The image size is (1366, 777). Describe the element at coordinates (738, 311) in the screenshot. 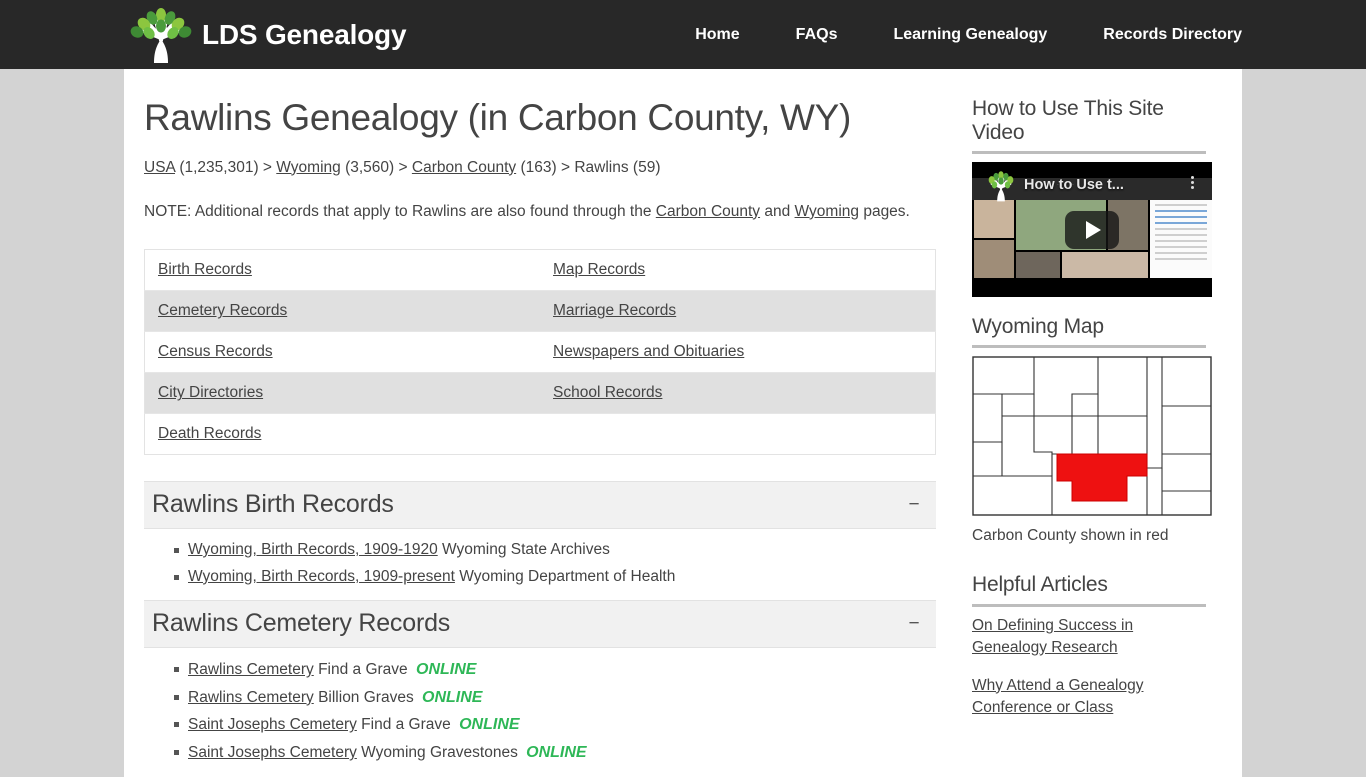

I see `table-cell: Marriage Records` at that location.